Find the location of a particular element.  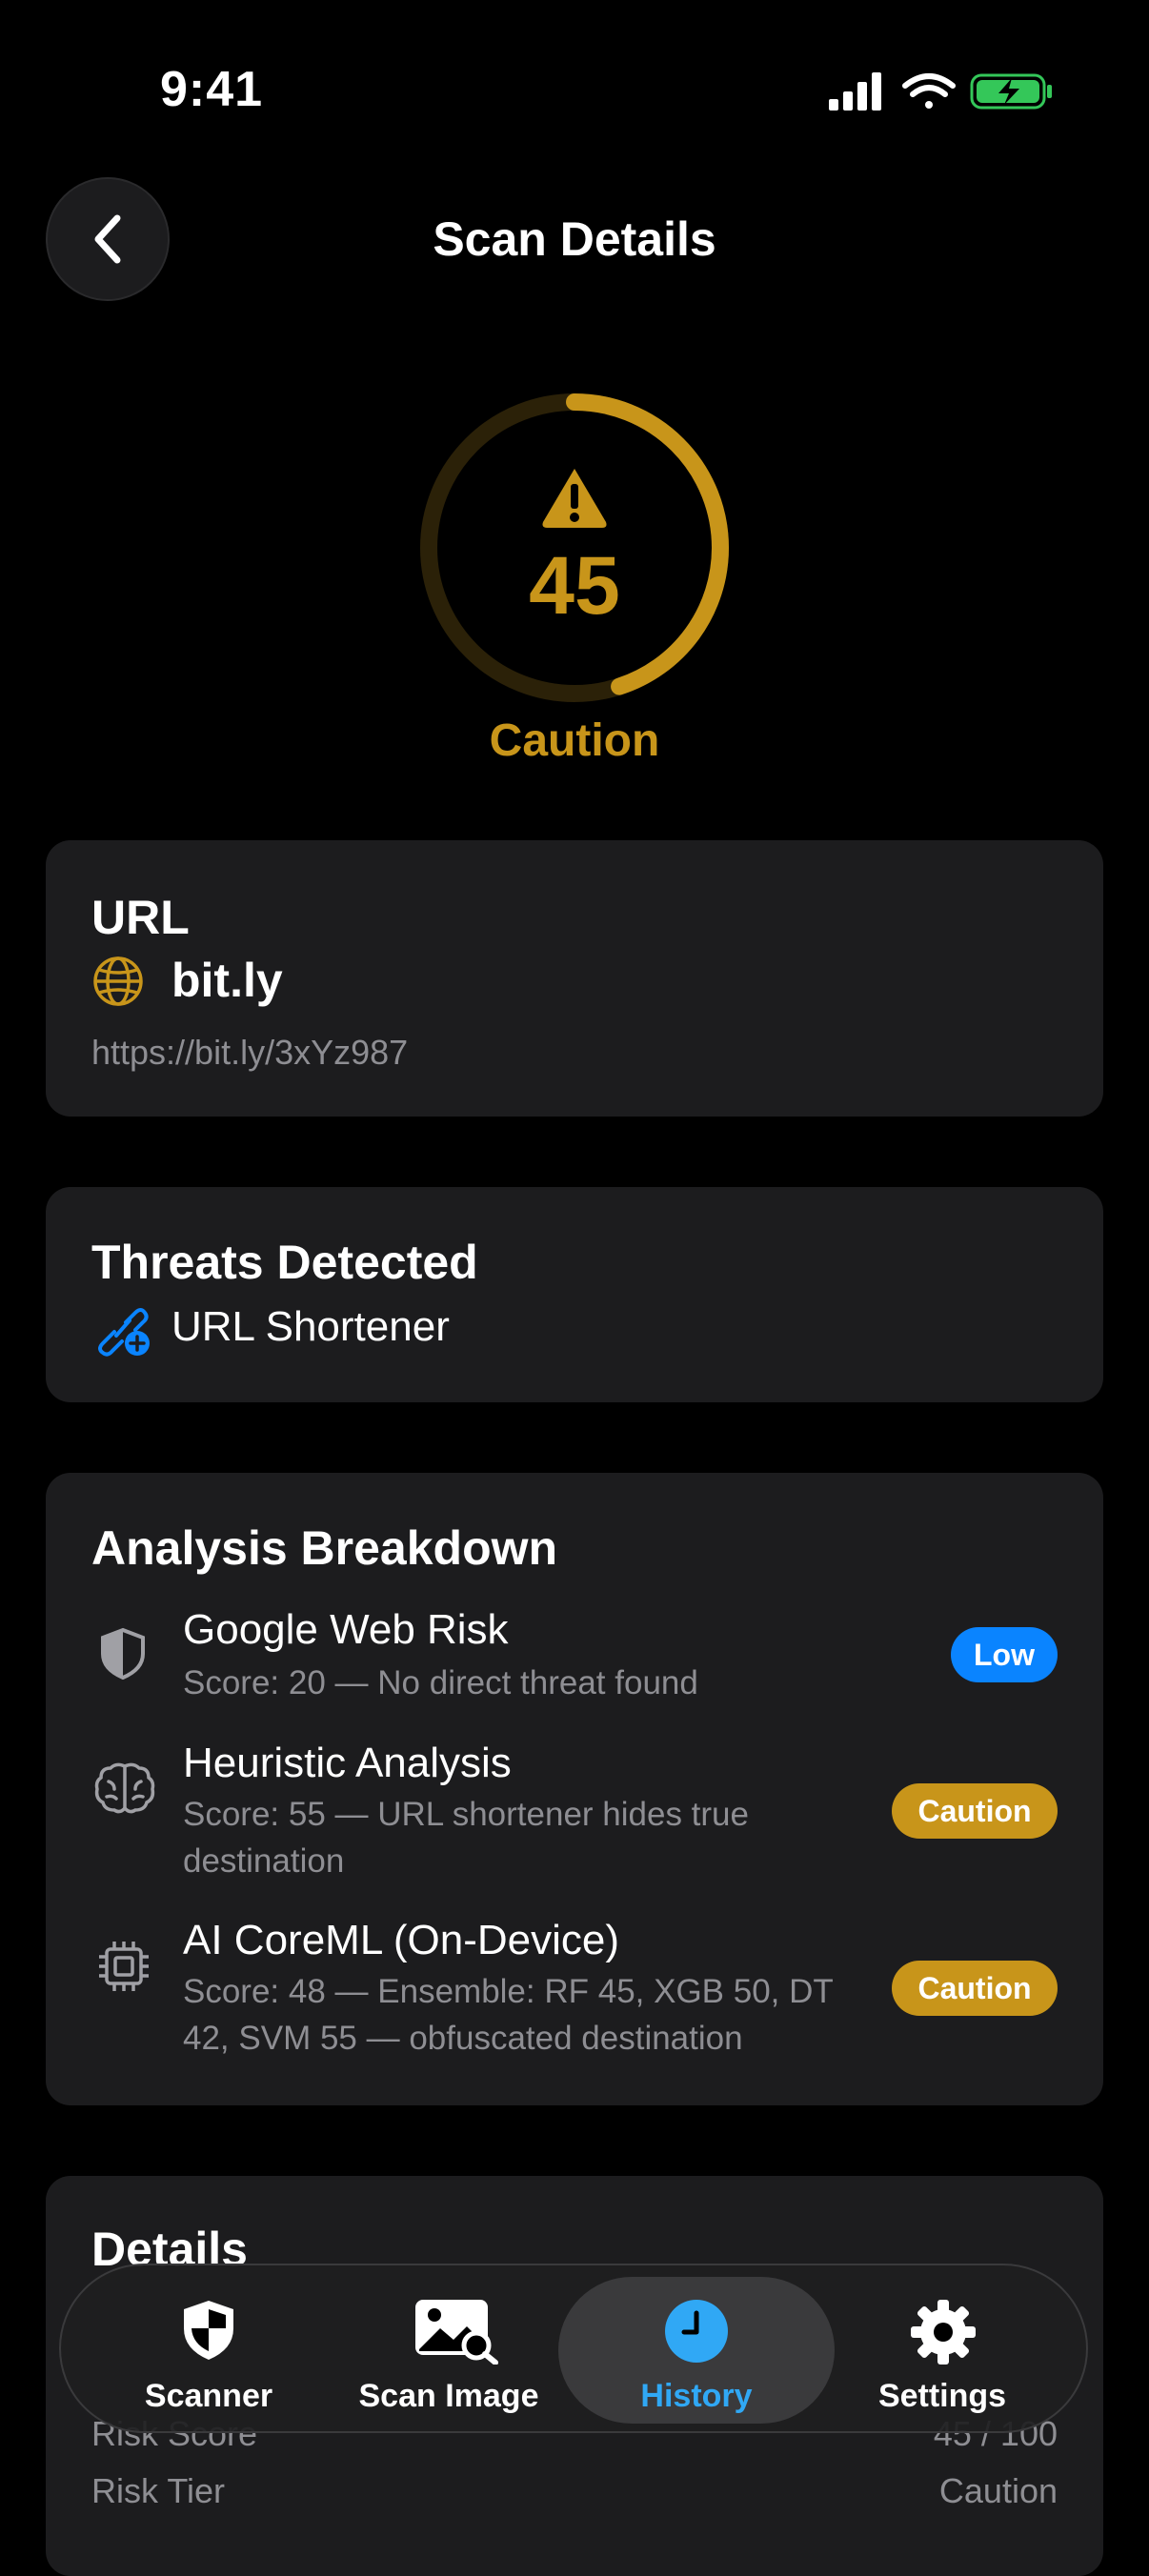

globe-icon is located at coordinates (118, 981).